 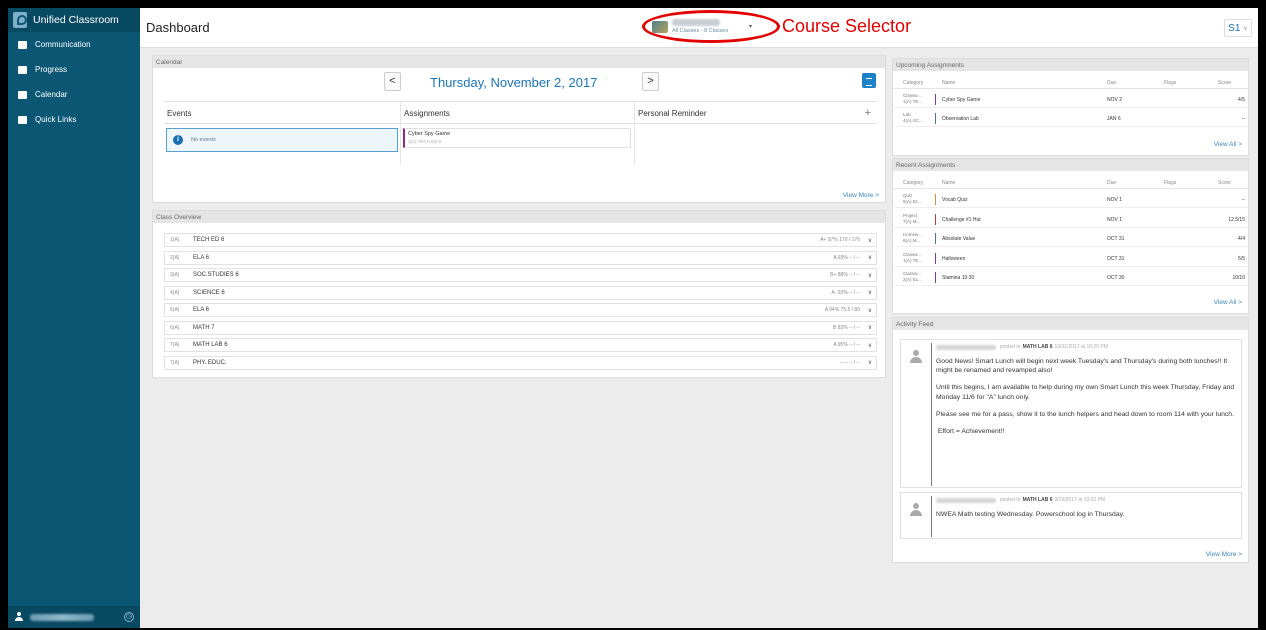 What do you see at coordinates (840, 240) in the screenshot?
I see `class-grade: A+ 97% 170 / 176` at bounding box center [840, 240].